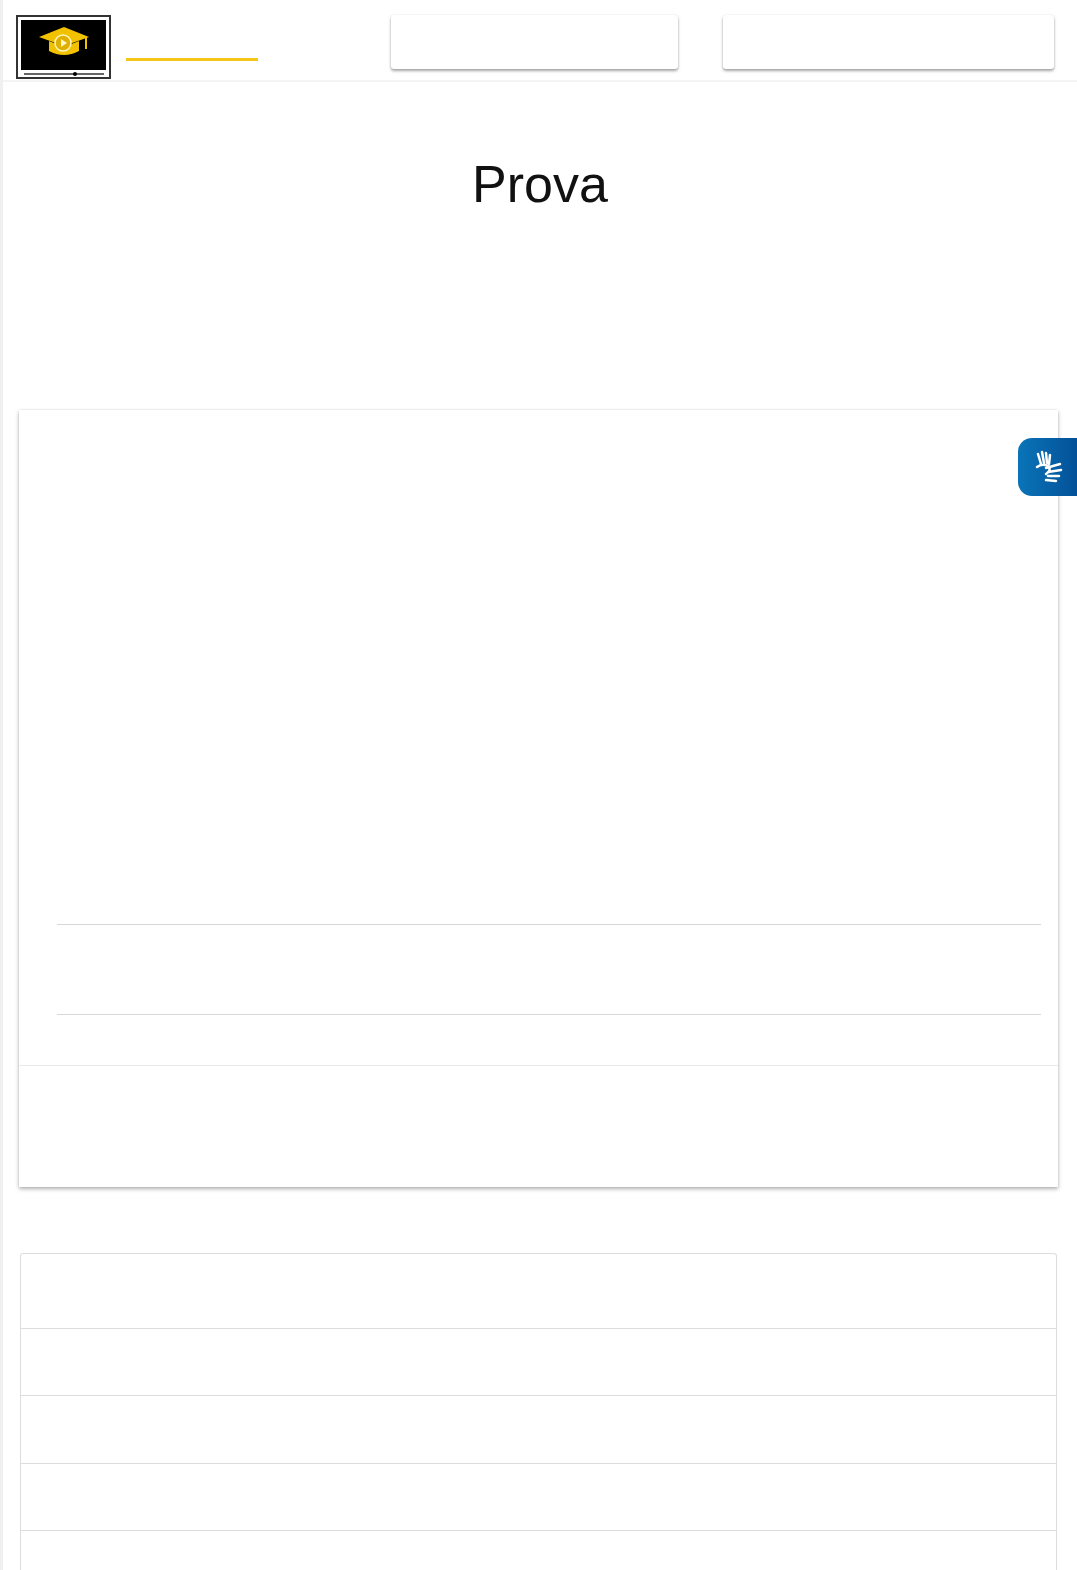 This screenshot has height=1570, width=1077. I want to click on page-title: Prova, so click(540, 184).